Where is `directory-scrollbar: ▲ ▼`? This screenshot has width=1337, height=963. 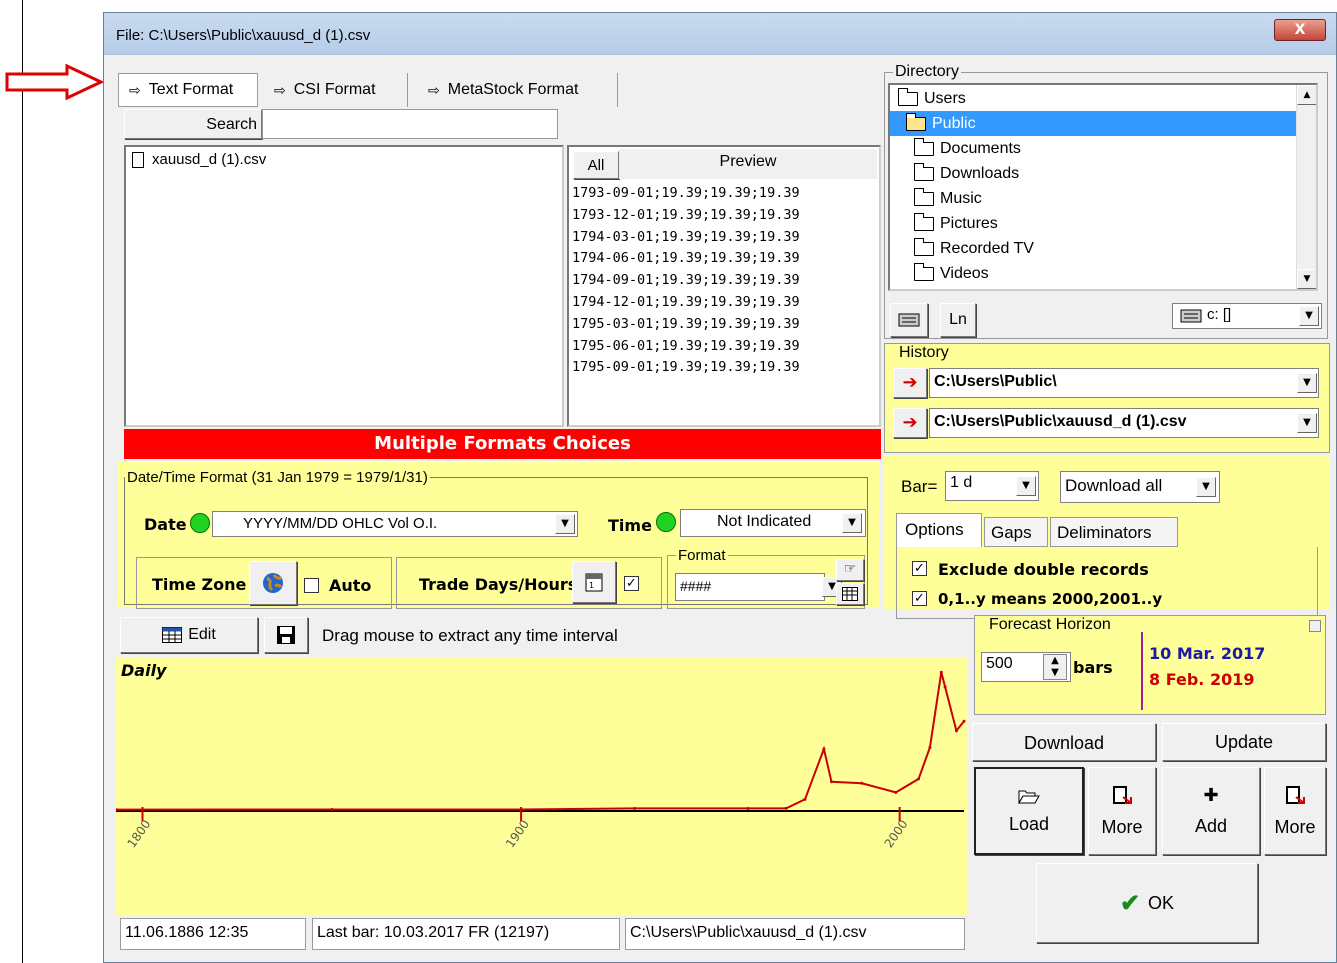
directory-scrollbar: ▲ ▼ is located at coordinates (1306, 187).